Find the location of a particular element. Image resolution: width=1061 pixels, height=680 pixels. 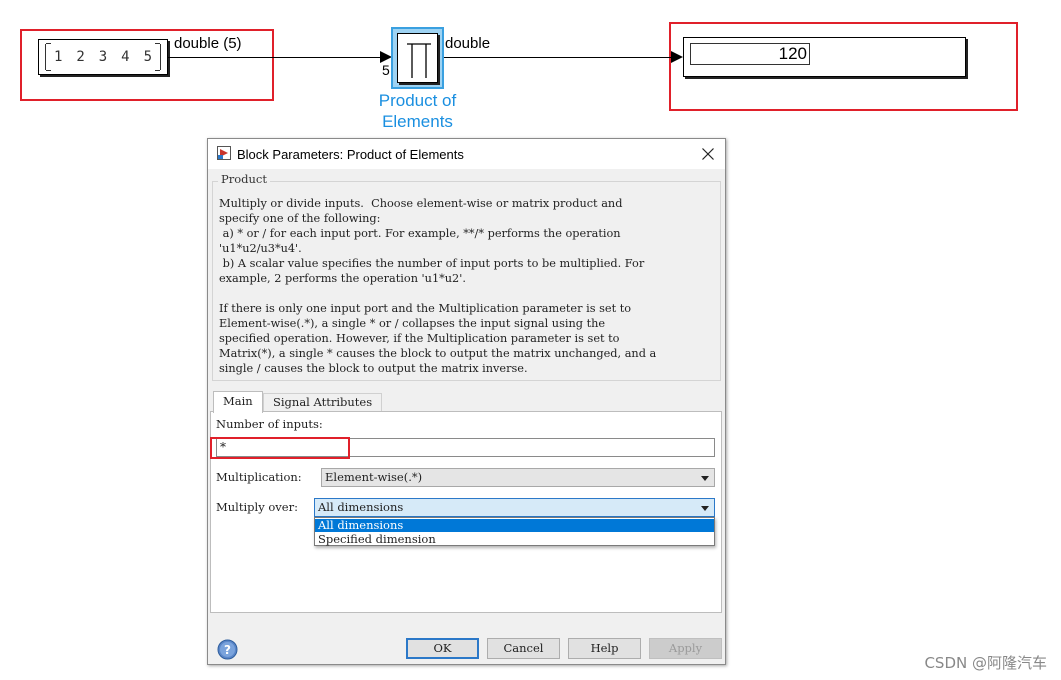

constant-value: 3 is located at coordinates (103, 57).